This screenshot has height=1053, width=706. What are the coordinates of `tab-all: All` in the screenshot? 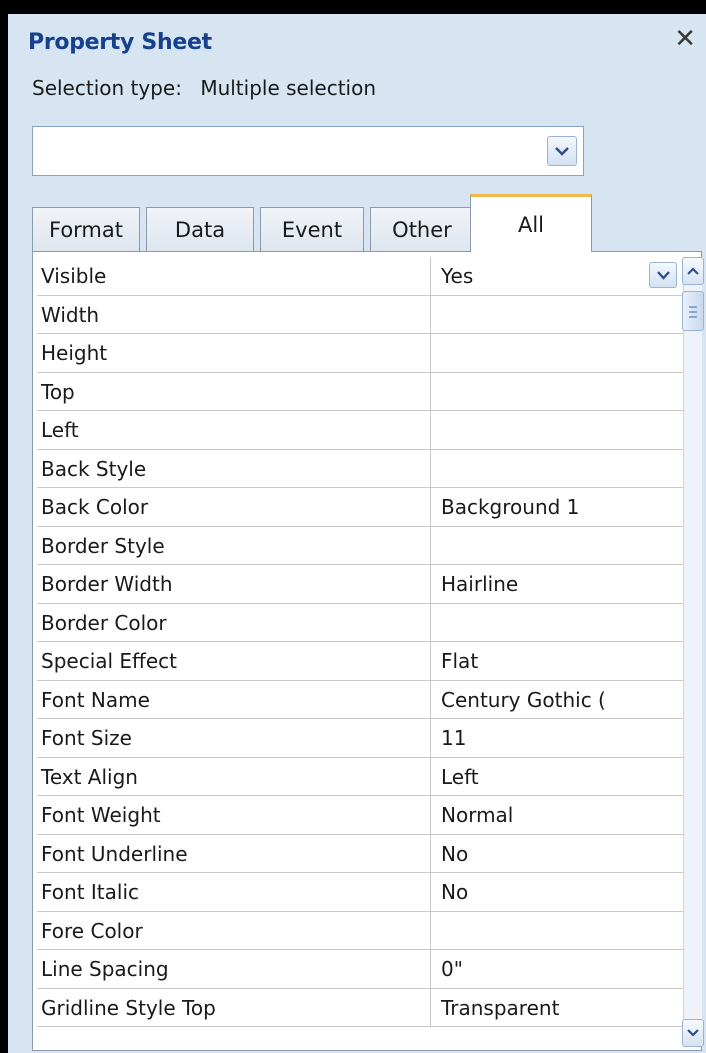 It's located at (531, 223).